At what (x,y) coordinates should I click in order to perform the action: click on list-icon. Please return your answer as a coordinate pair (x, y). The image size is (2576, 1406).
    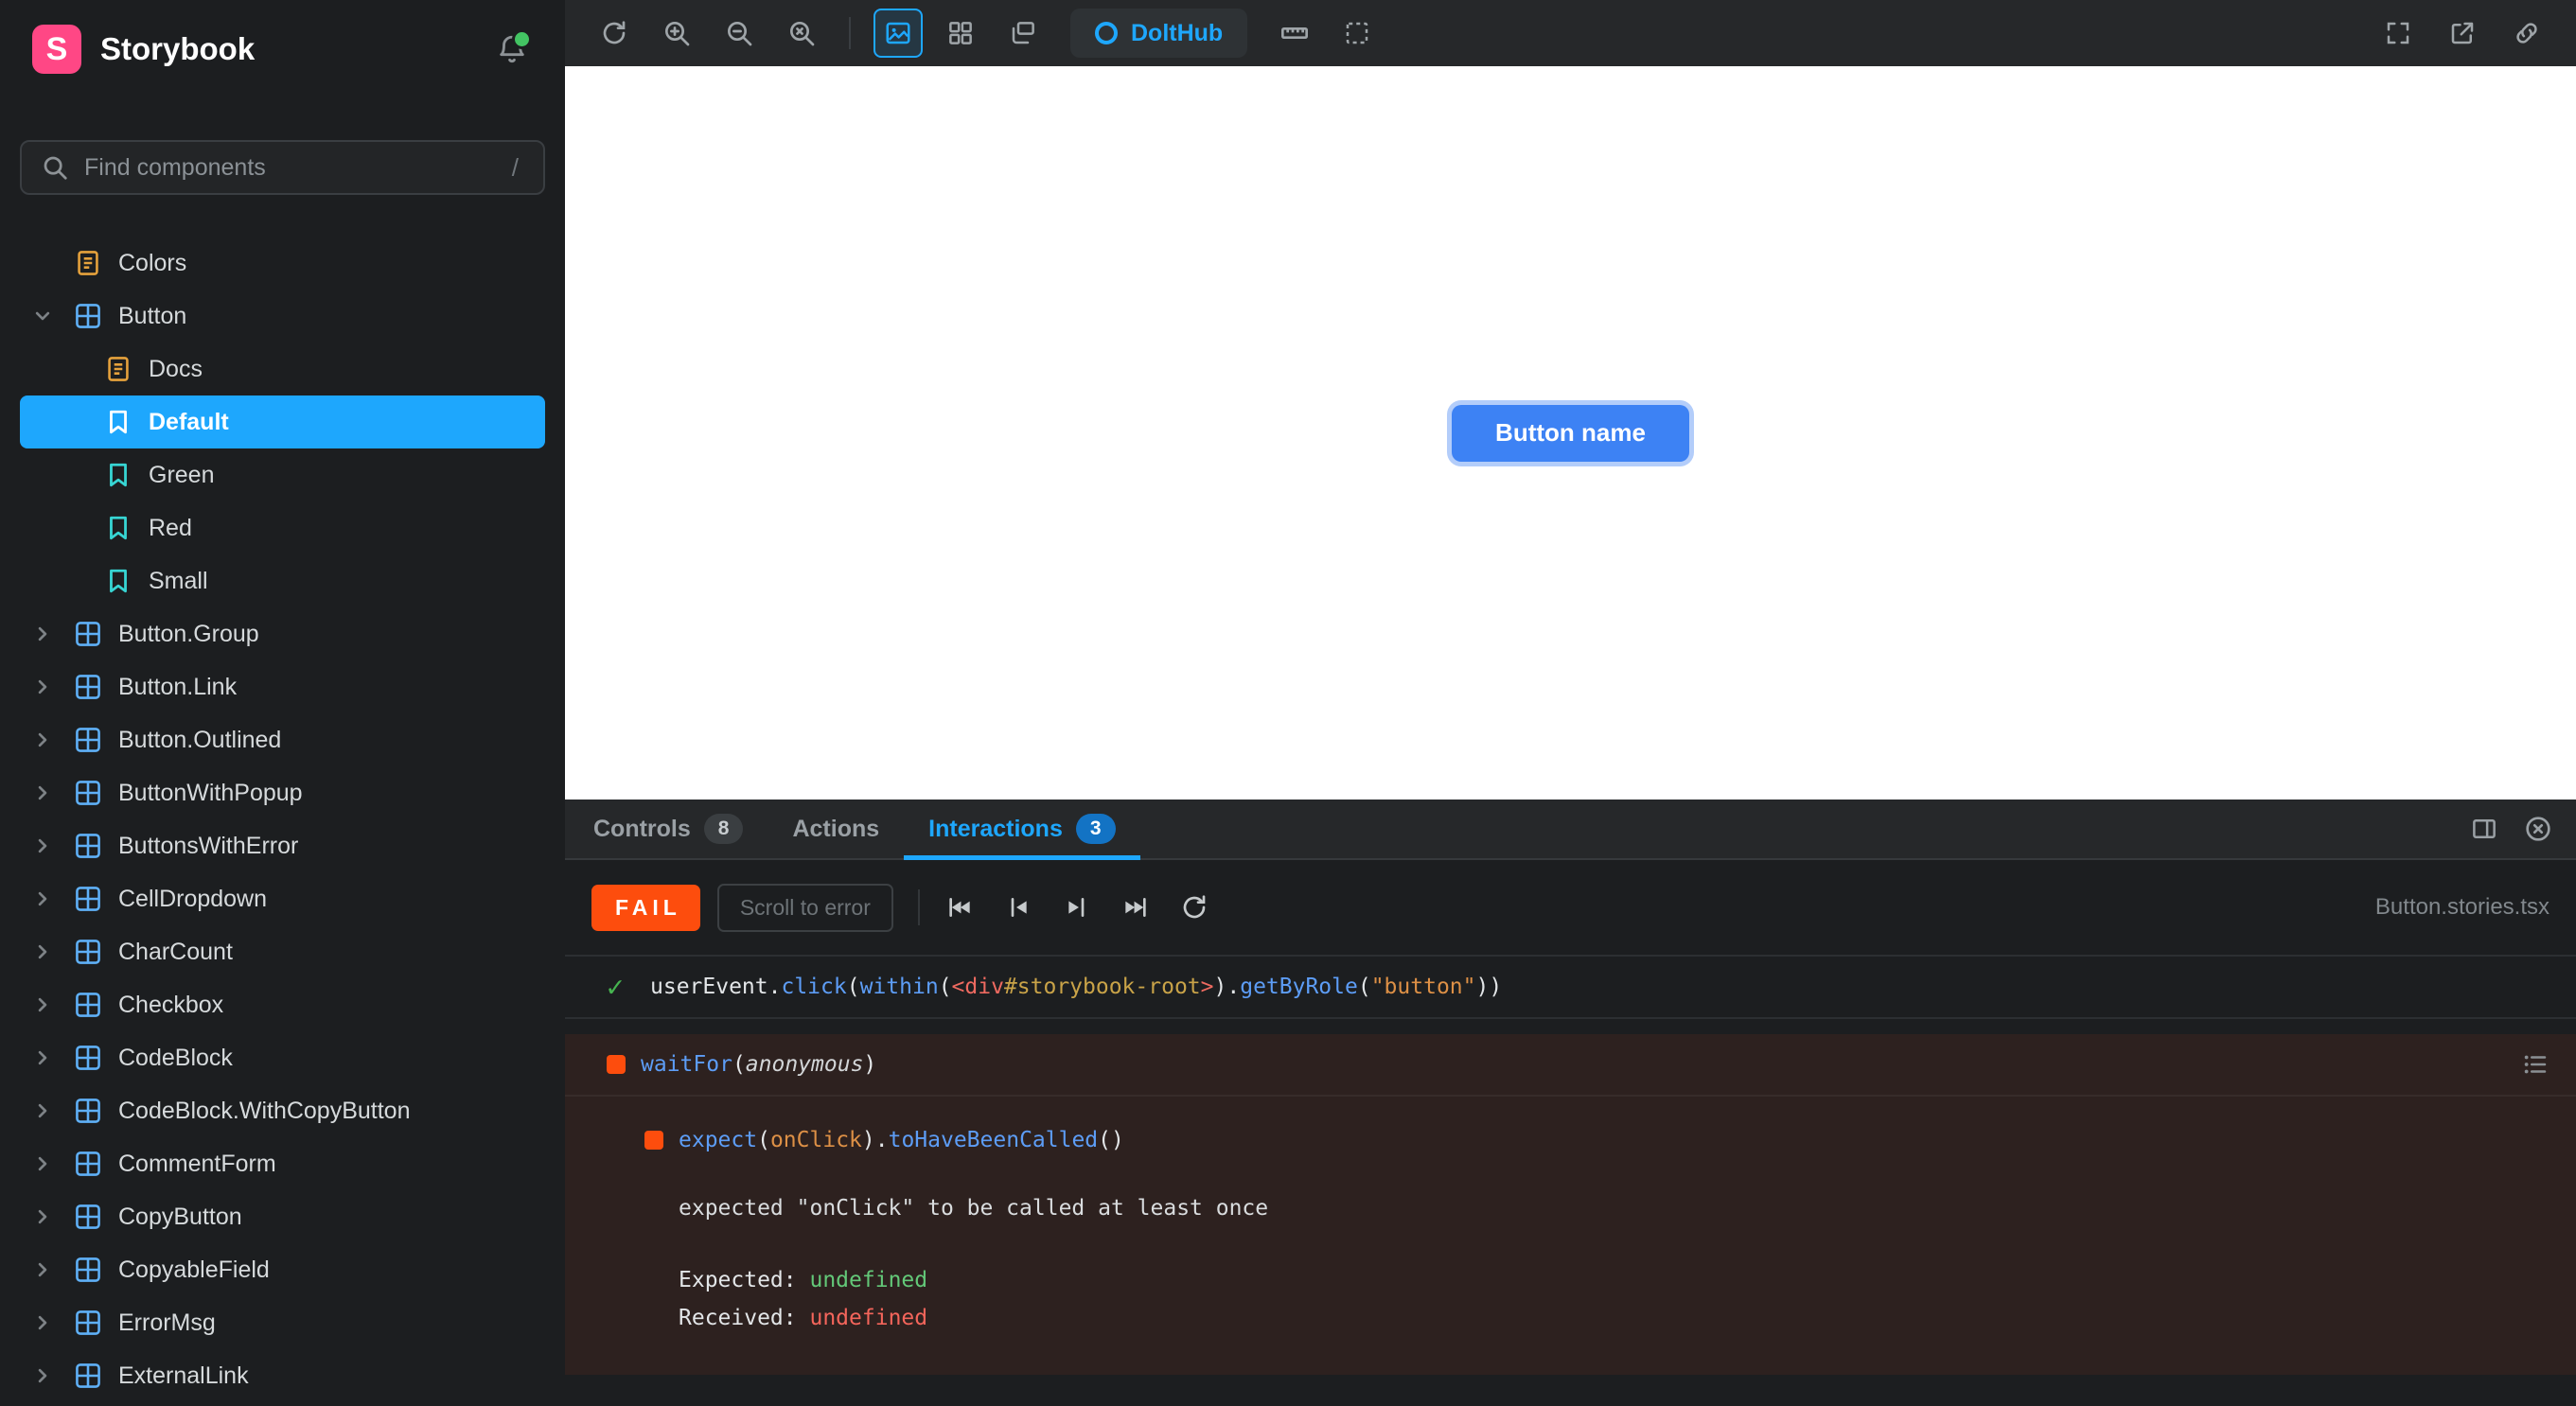
    Looking at the image, I should click on (2535, 1064).